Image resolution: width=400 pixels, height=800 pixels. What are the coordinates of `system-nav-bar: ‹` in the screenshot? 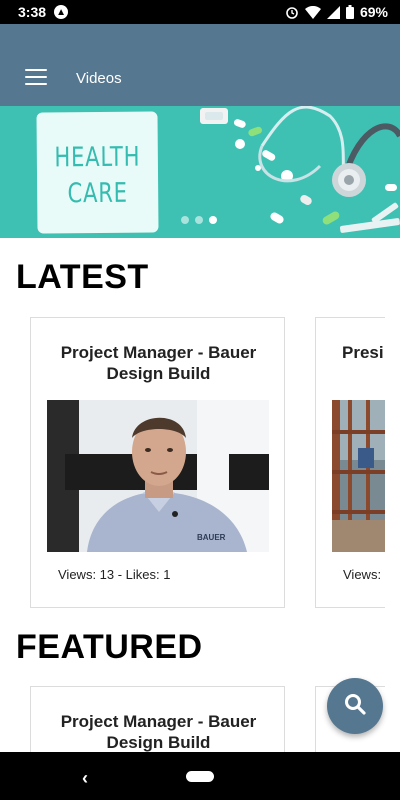 It's located at (200, 776).